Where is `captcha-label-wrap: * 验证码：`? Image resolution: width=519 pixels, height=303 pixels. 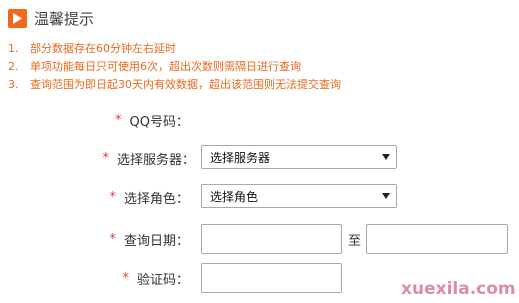
captcha-label-wrap: * 验证码： is located at coordinates (155, 278).